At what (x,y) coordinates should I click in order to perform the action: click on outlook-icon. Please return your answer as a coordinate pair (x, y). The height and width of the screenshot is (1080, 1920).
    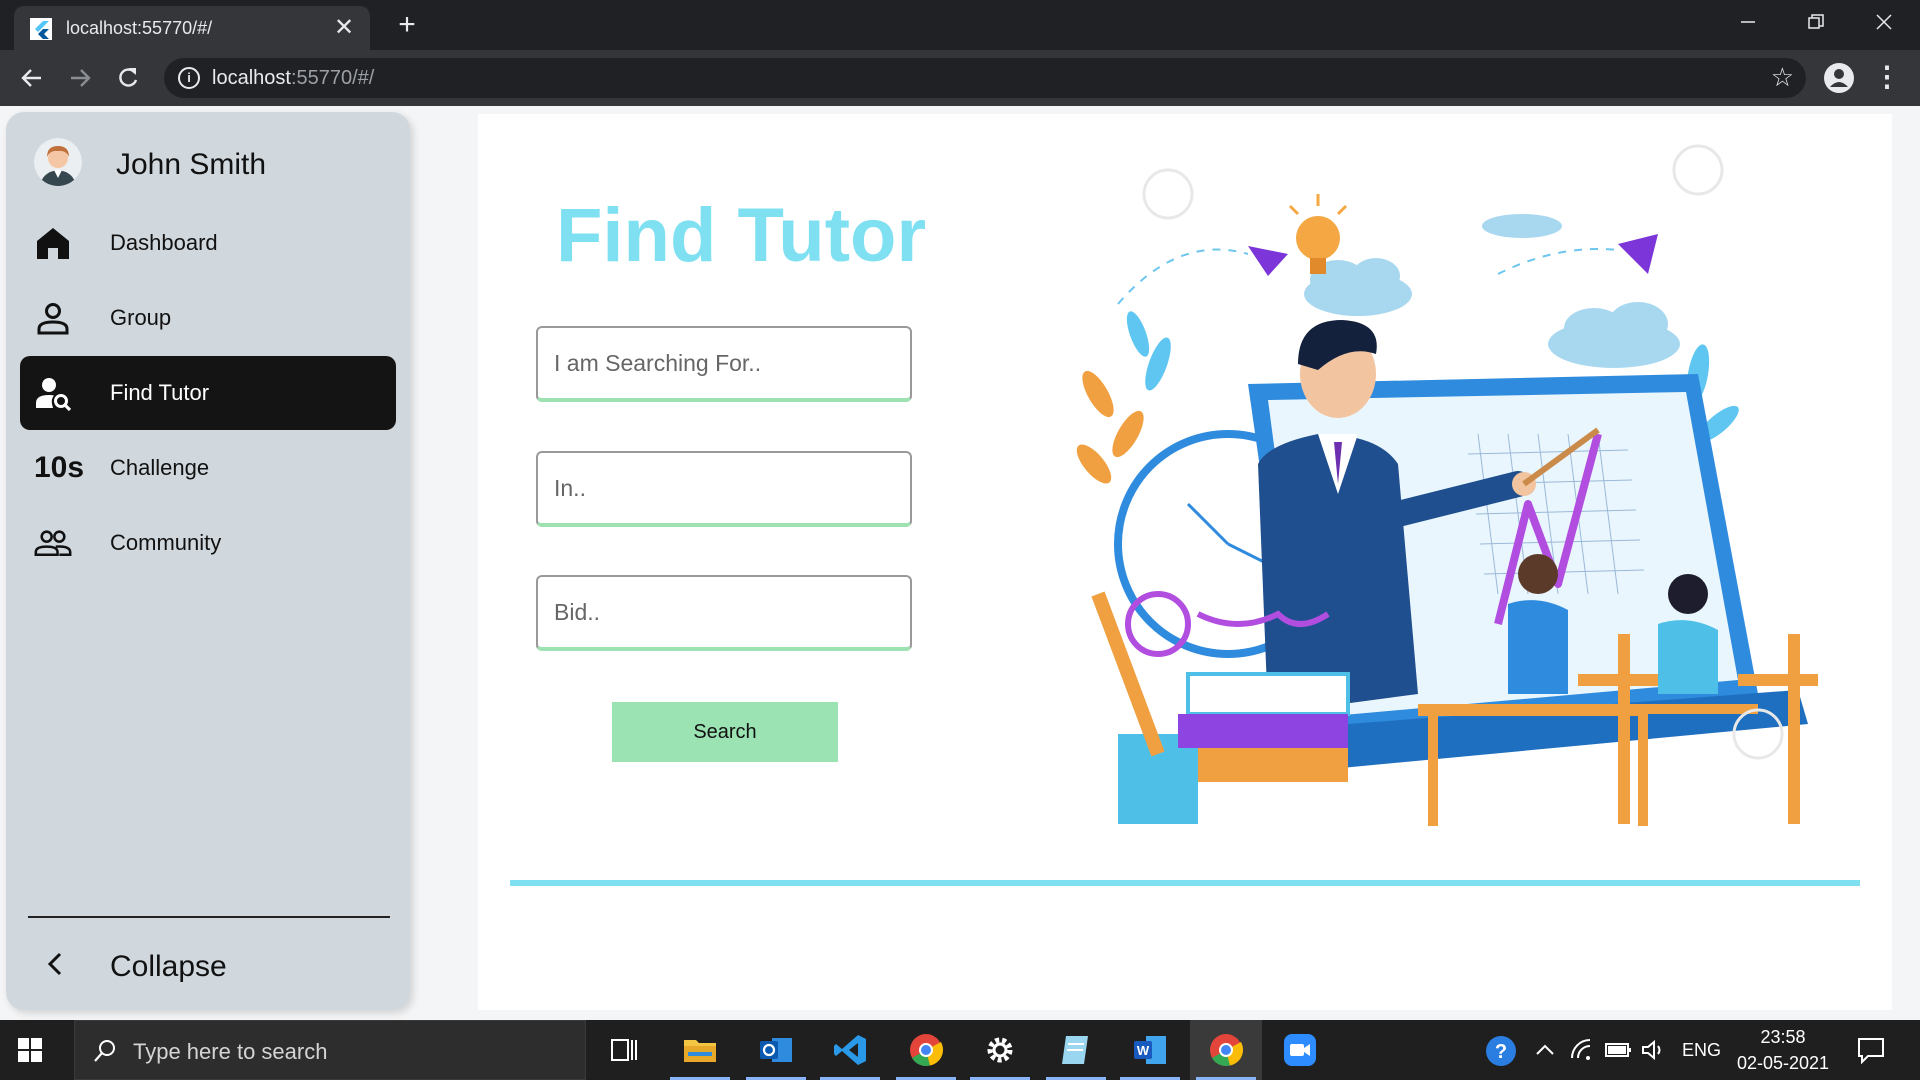
    Looking at the image, I should click on (776, 1050).